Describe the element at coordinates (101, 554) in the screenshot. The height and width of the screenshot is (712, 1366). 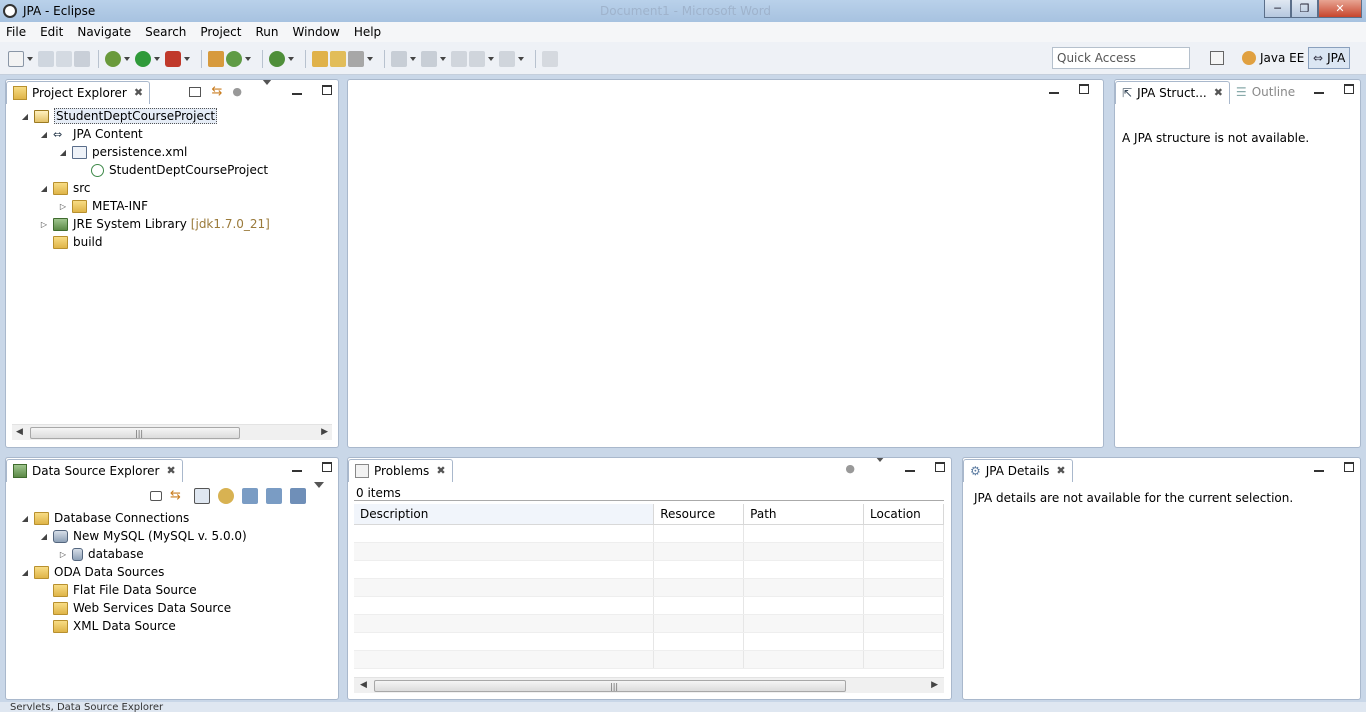
I see `tree-item-database: ▷ database` at that location.